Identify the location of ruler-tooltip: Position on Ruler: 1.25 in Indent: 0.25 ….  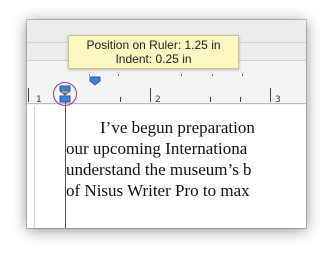
(153, 52).